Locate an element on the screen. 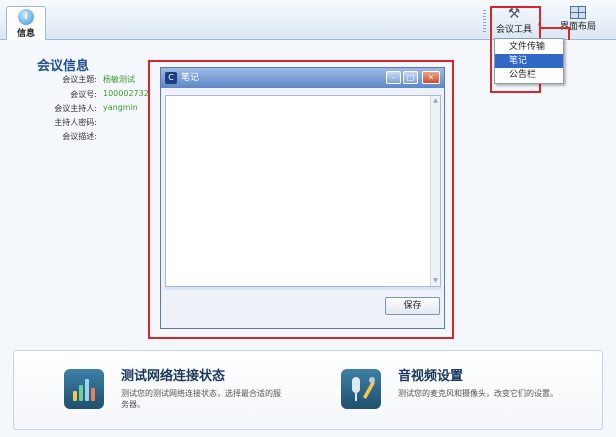 The image size is (616, 437). highlight-connector is located at coordinates (555, 28).